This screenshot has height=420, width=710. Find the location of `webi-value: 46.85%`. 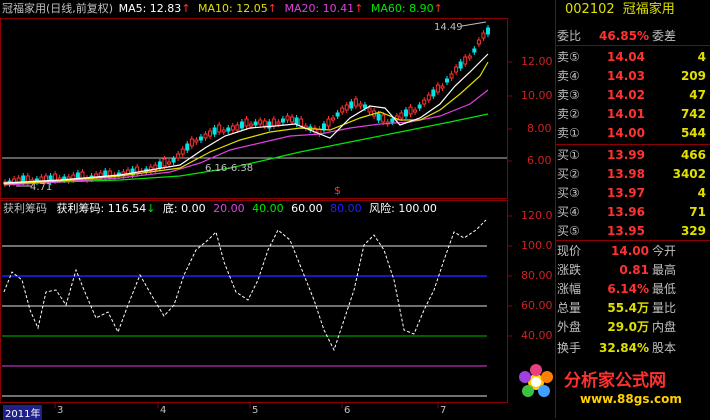

webi-value: 46.85% is located at coordinates (624, 36).